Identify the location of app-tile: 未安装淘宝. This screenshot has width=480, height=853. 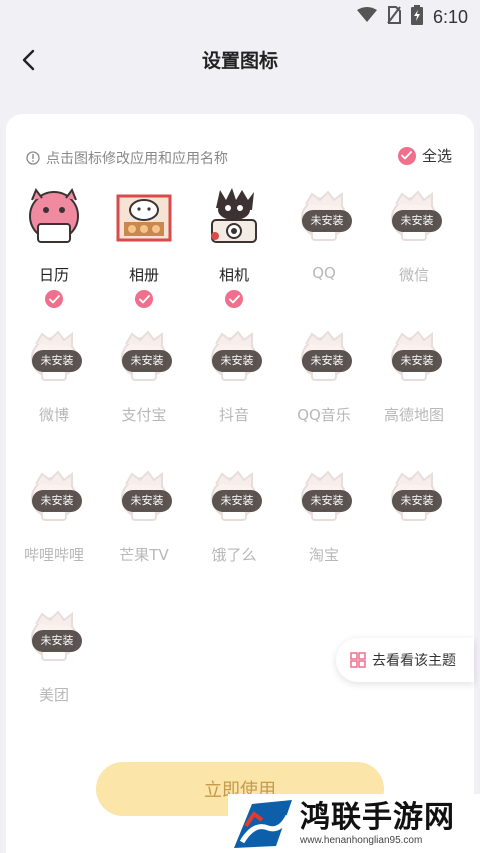
(324, 531).